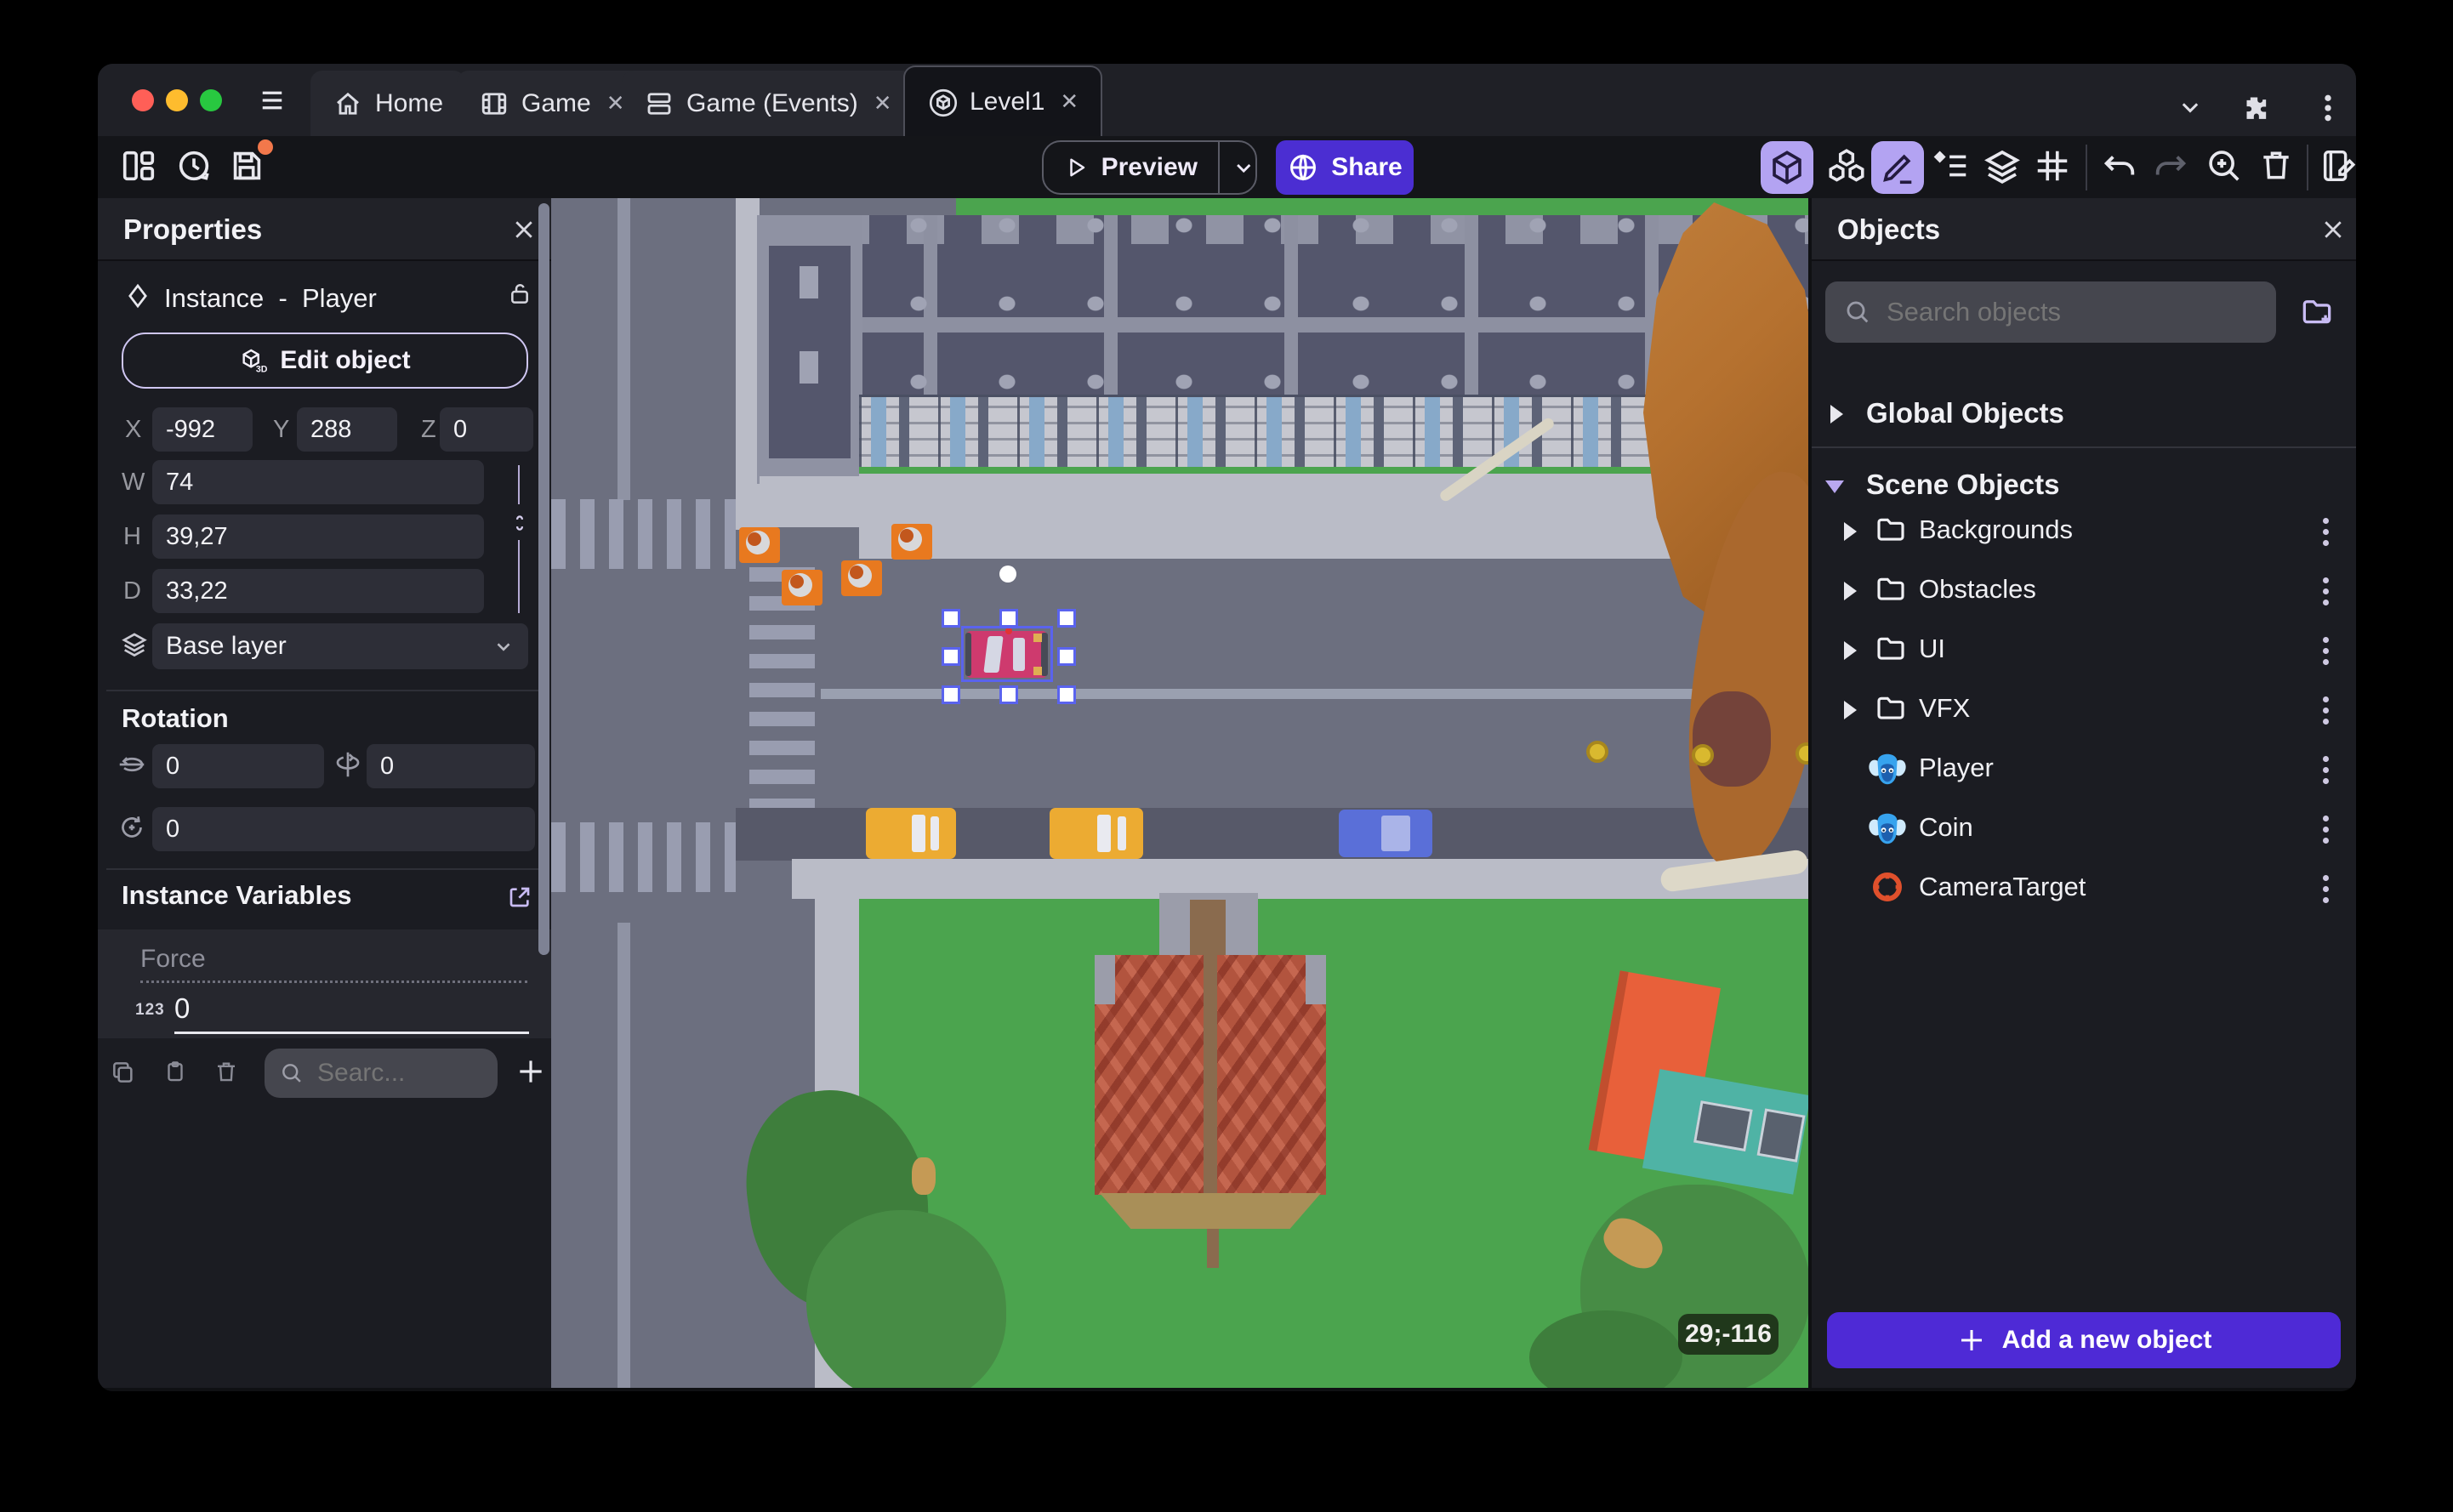 This screenshot has height=1512, width=2453. I want to click on height-input, so click(318, 536).